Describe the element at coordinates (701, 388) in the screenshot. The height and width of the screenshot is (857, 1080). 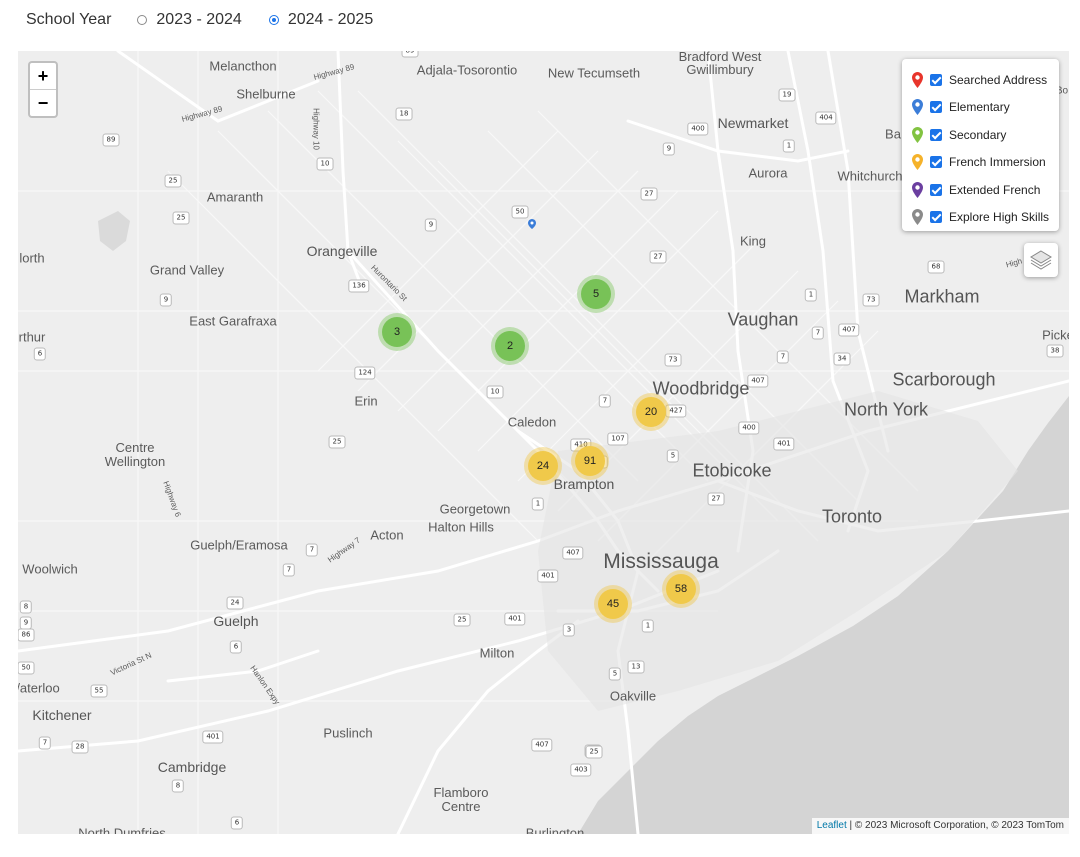
I see `city-label-woodbridge: Woodbridge` at that location.